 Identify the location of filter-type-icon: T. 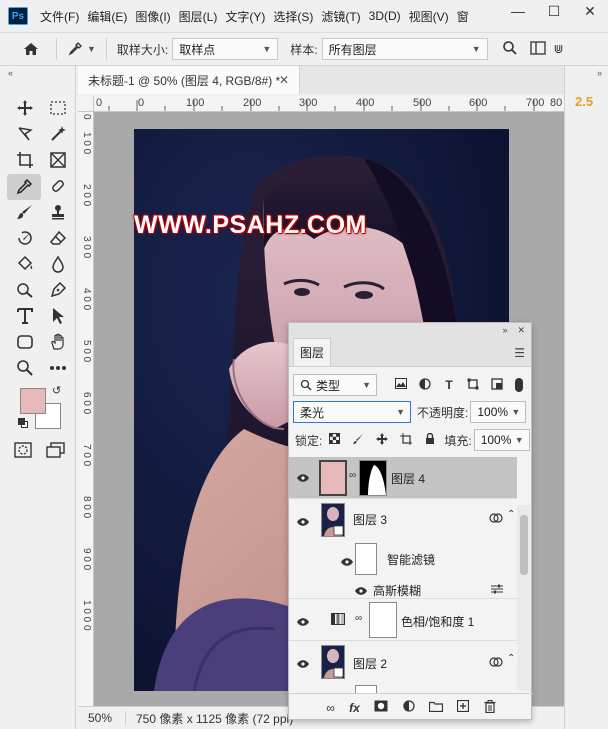
(449, 385).